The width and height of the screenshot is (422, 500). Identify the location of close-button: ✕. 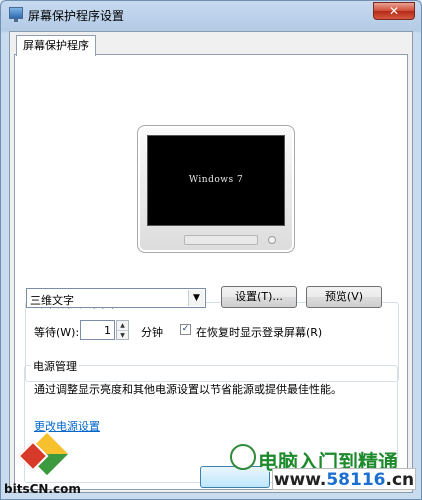
(394, 11).